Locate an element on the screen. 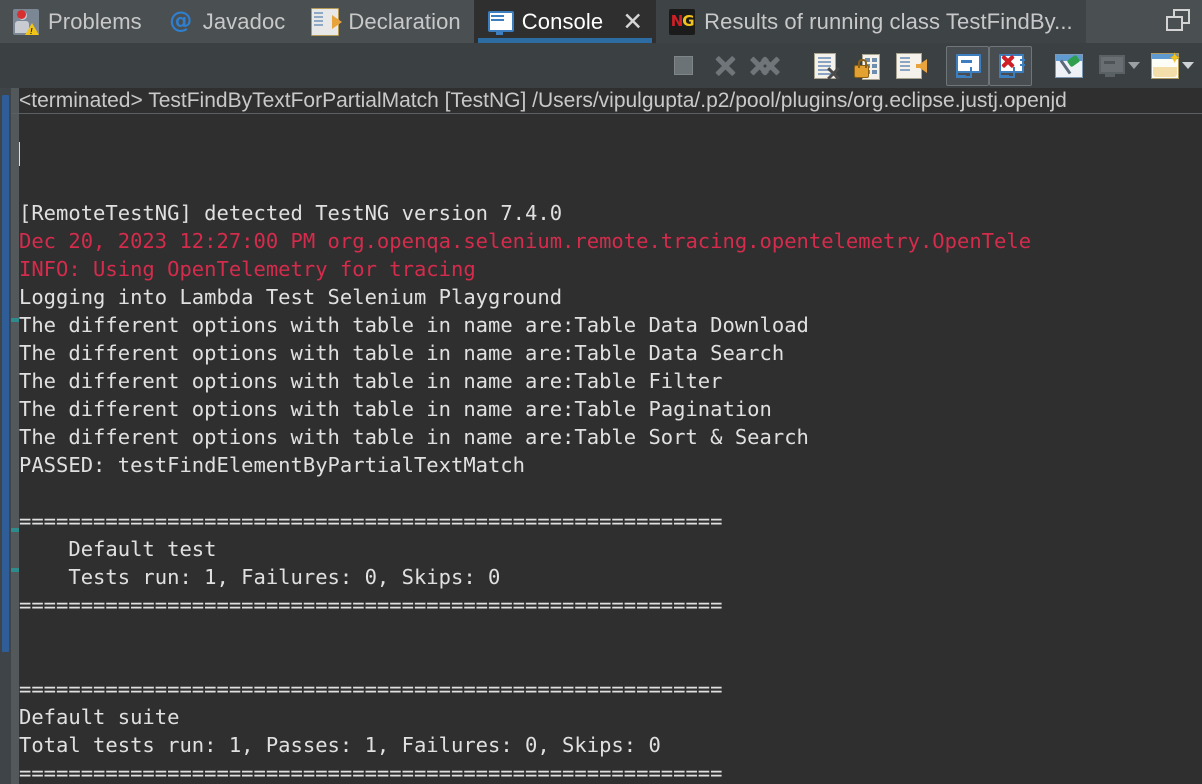 The width and height of the screenshot is (1202, 784). tab-declaration: Declaration is located at coordinates (385, 21).